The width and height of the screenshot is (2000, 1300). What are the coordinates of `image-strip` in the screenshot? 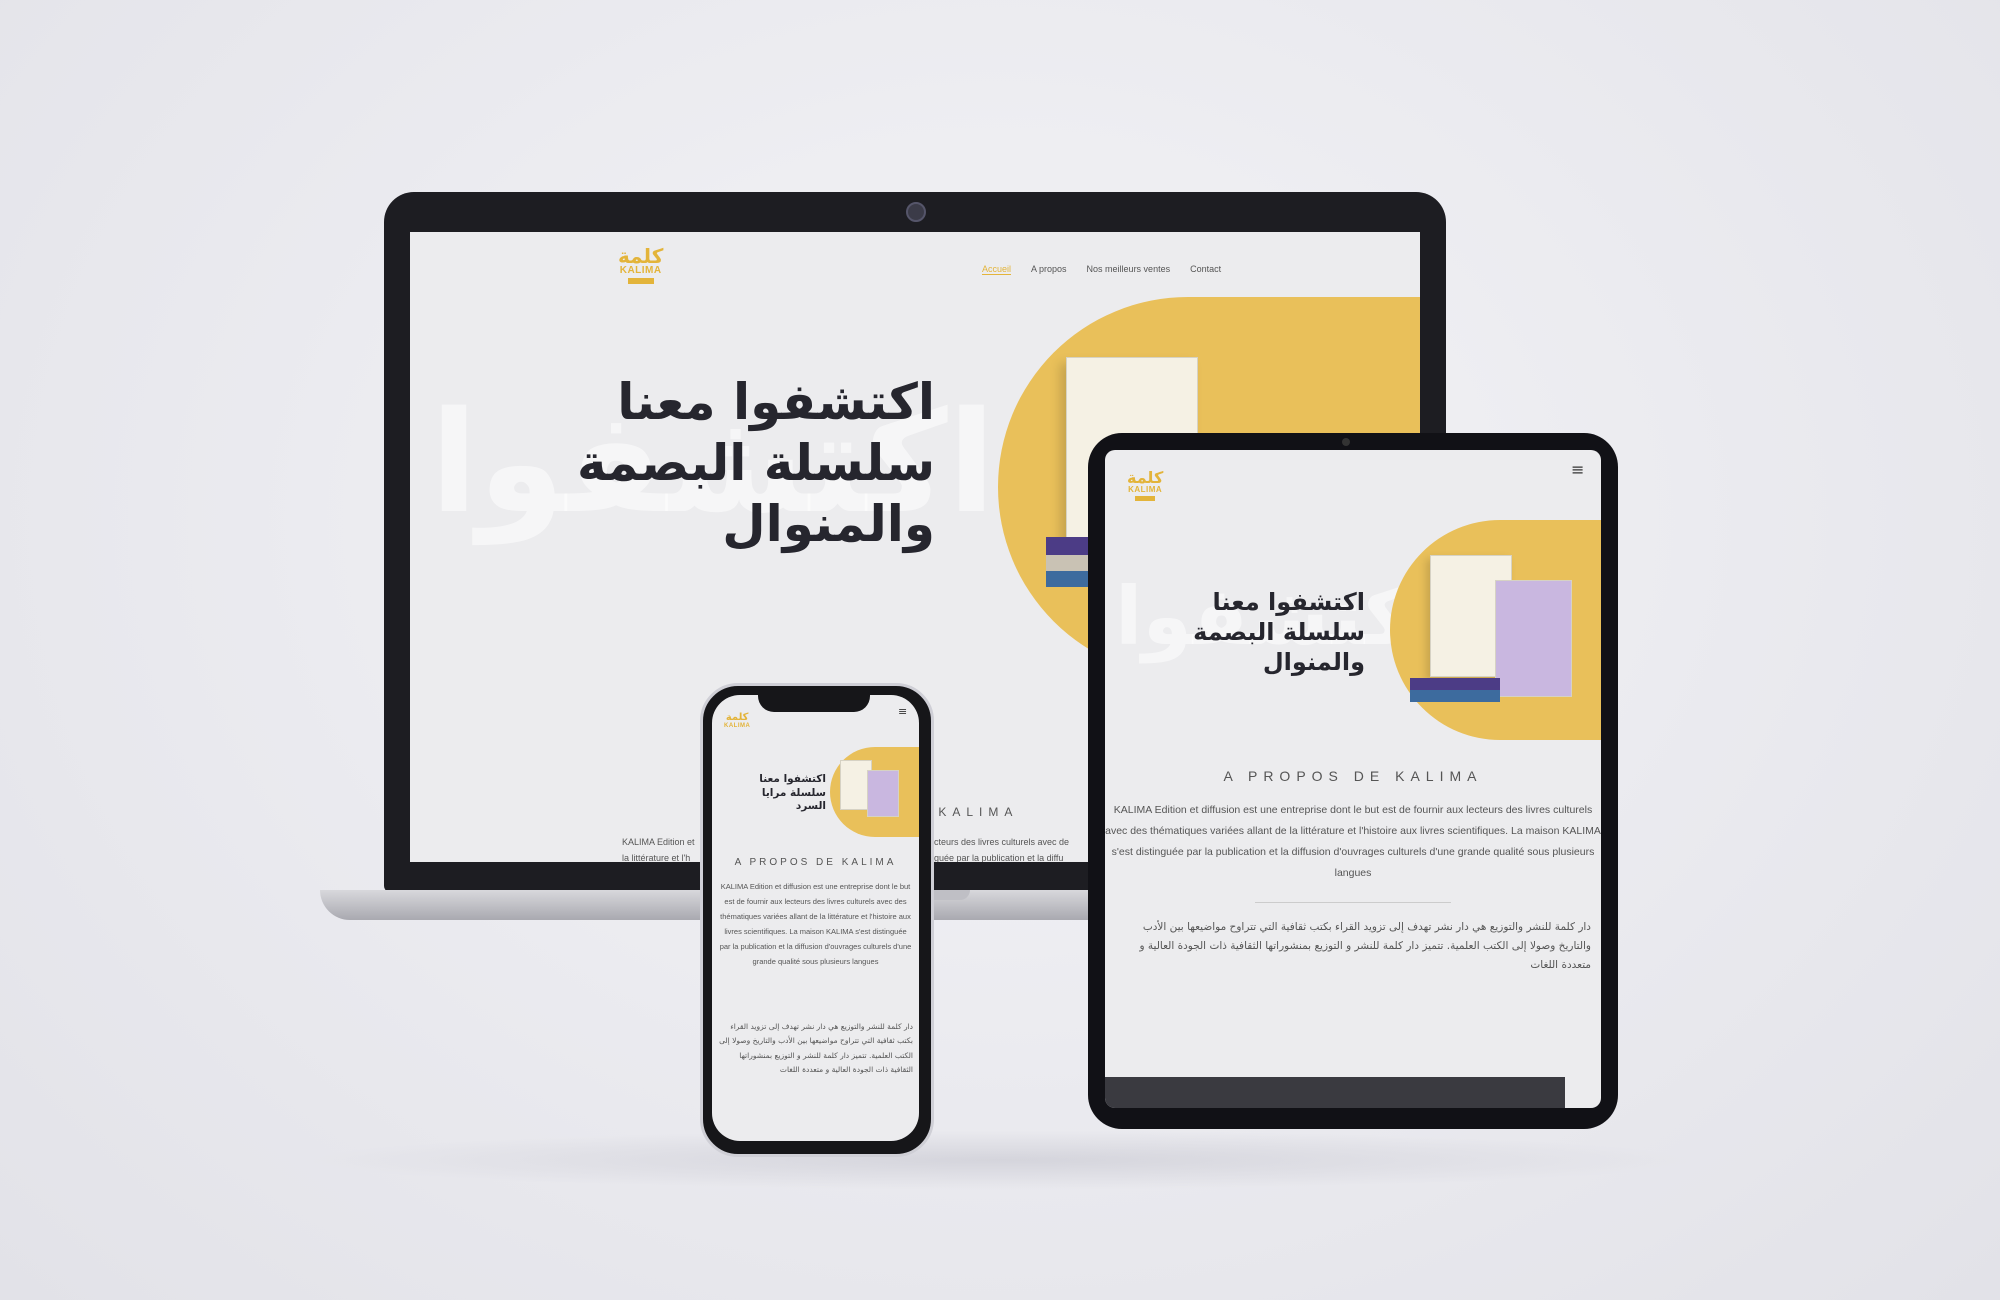 It's located at (1335, 1092).